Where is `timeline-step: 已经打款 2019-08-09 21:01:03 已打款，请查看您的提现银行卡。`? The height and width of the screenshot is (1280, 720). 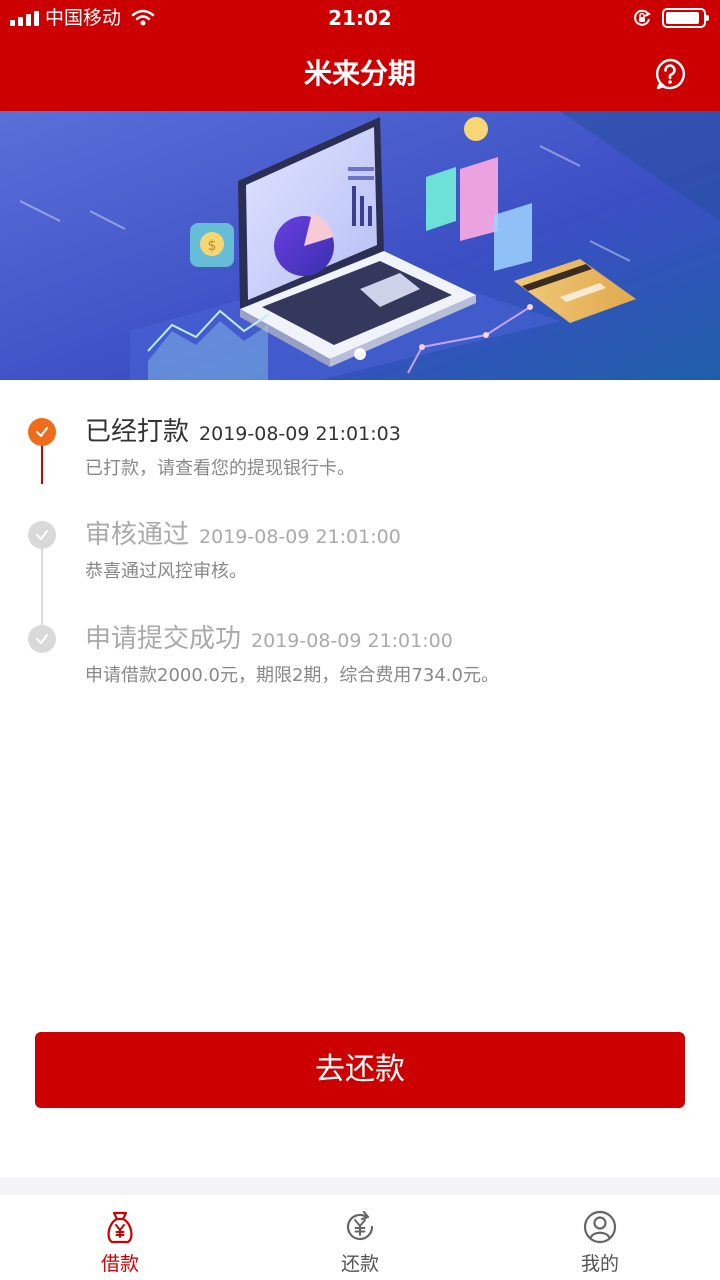
timeline-step: 已经打款 2019-08-09 21:01:03 已打款，请查看您的提现银行卡。 is located at coordinates (395, 449).